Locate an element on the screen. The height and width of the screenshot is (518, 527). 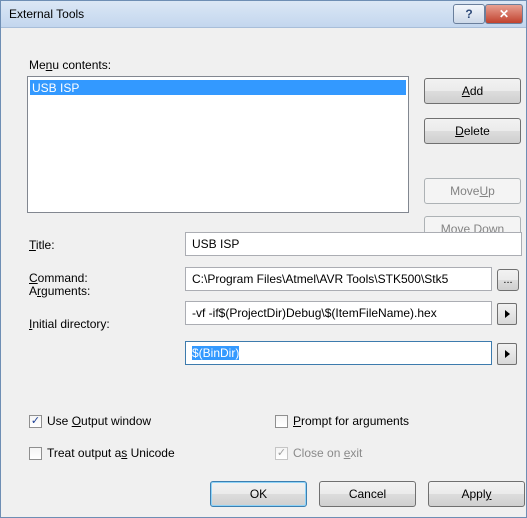
window-title: External Tools is located at coordinates (47, 14).